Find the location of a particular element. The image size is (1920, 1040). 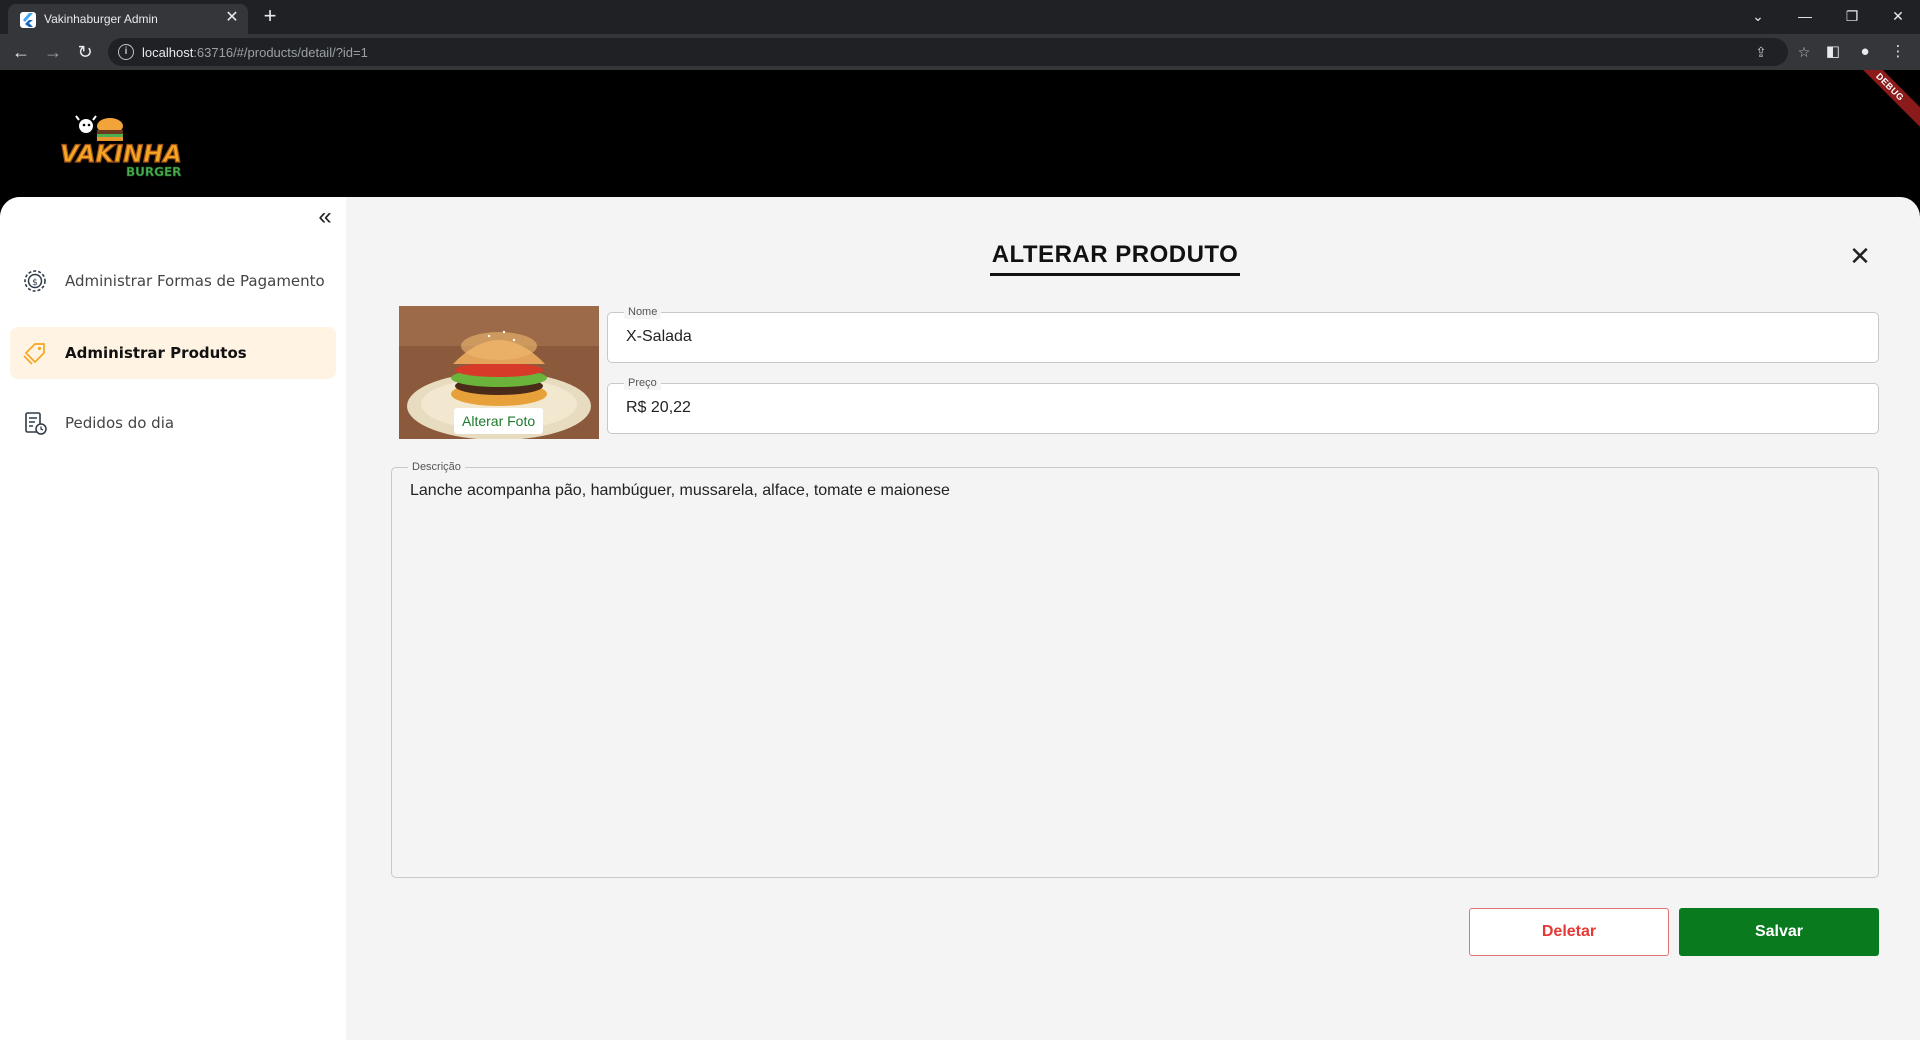

url-text: localhost:63716/#/products/detail/?id=1 is located at coordinates (255, 52).